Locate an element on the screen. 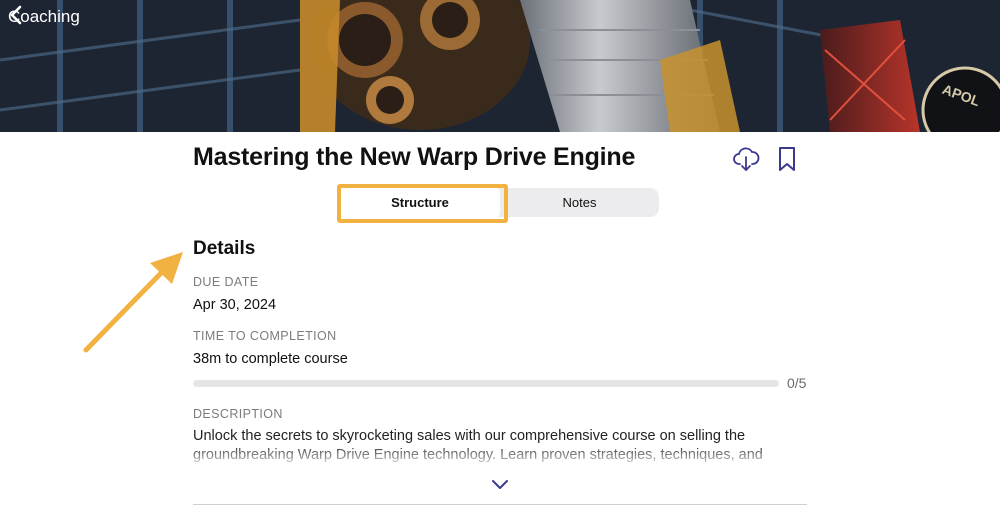 The image size is (1000, 514). download-button is located at coordinates (746, 159).